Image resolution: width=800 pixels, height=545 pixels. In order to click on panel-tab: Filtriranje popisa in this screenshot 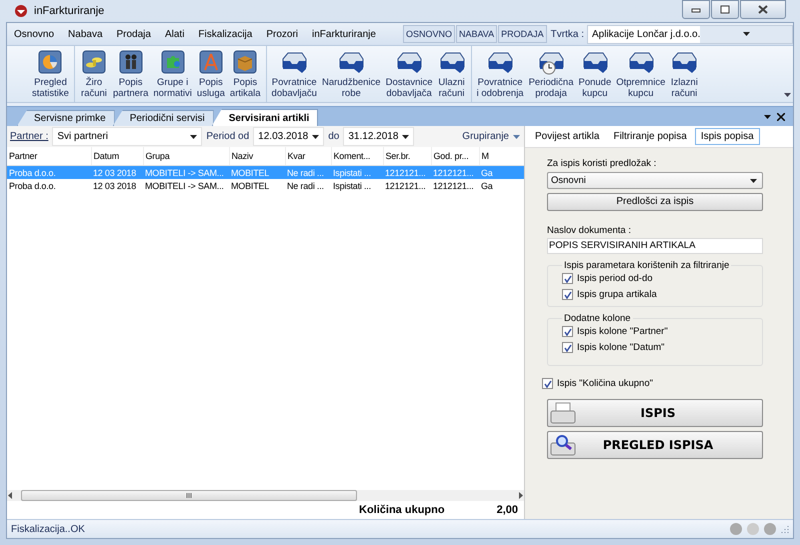, I will do `click(650, 136)`.